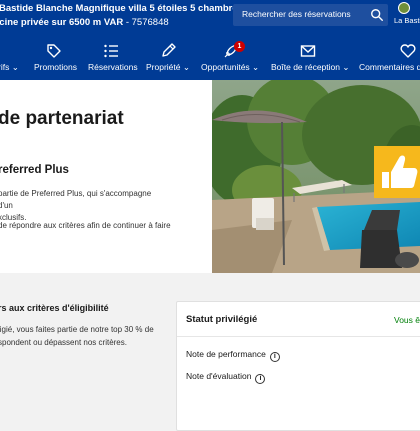 The width and height of the screenshot is (420, 431). What do you see at coordinates (389, 67) in the screenshot?
I see `nav-item-label: Commentaires de` at bounding box center [389, 67].